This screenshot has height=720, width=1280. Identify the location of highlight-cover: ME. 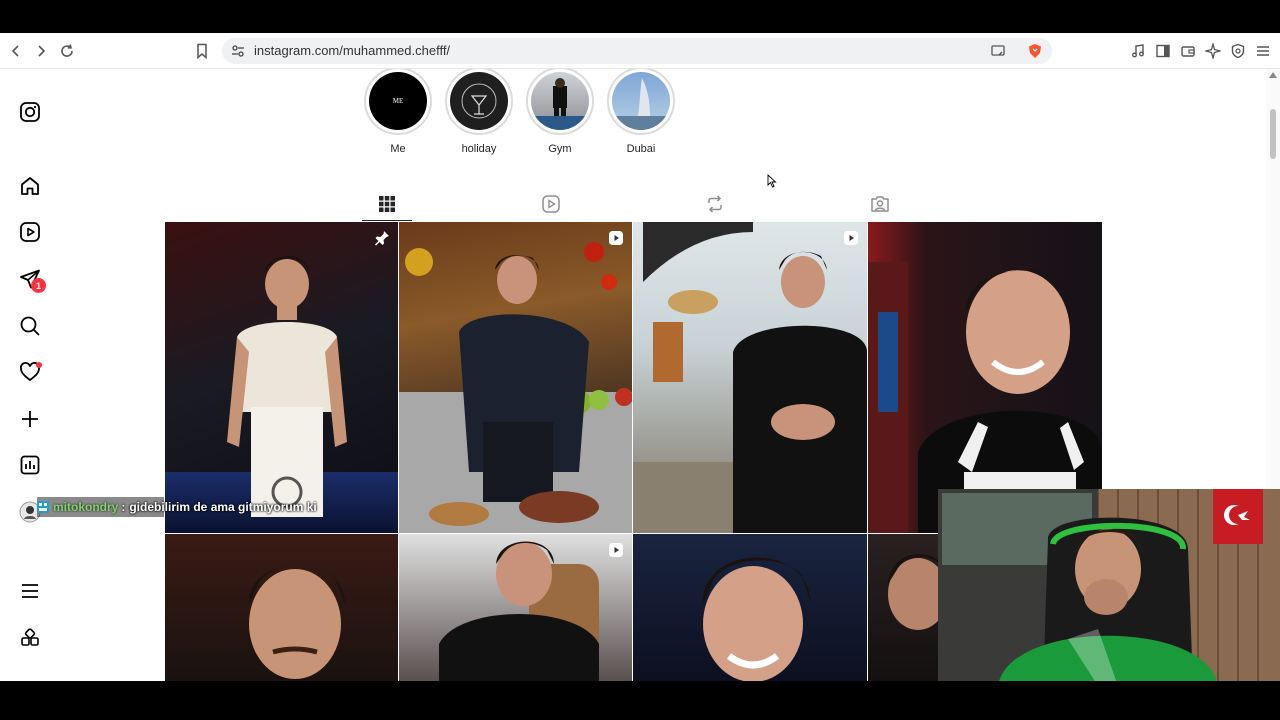
(398, 101).